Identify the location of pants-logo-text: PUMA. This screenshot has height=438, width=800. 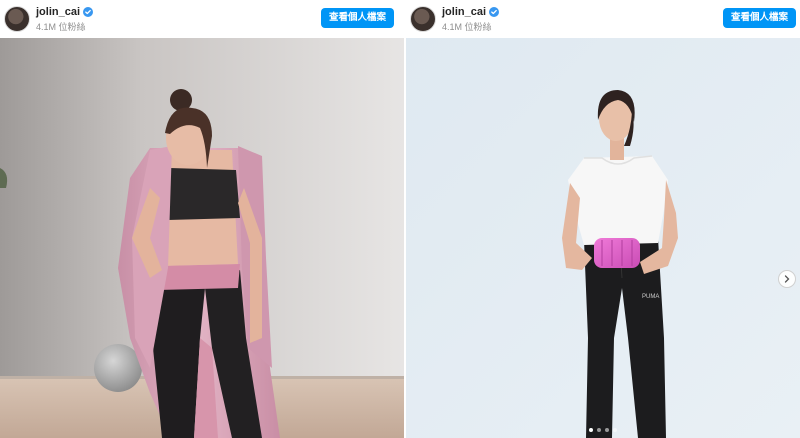
(650, 297).